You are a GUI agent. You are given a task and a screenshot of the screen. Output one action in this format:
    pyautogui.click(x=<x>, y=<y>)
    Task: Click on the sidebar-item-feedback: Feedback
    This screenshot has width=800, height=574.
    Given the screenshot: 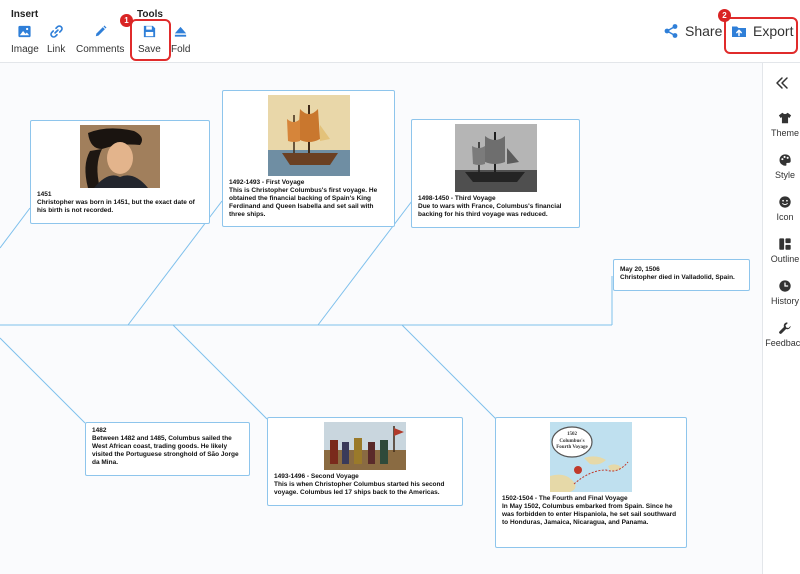 What is the action you would take?
    pyautogui.click(x=781, y=334)
    